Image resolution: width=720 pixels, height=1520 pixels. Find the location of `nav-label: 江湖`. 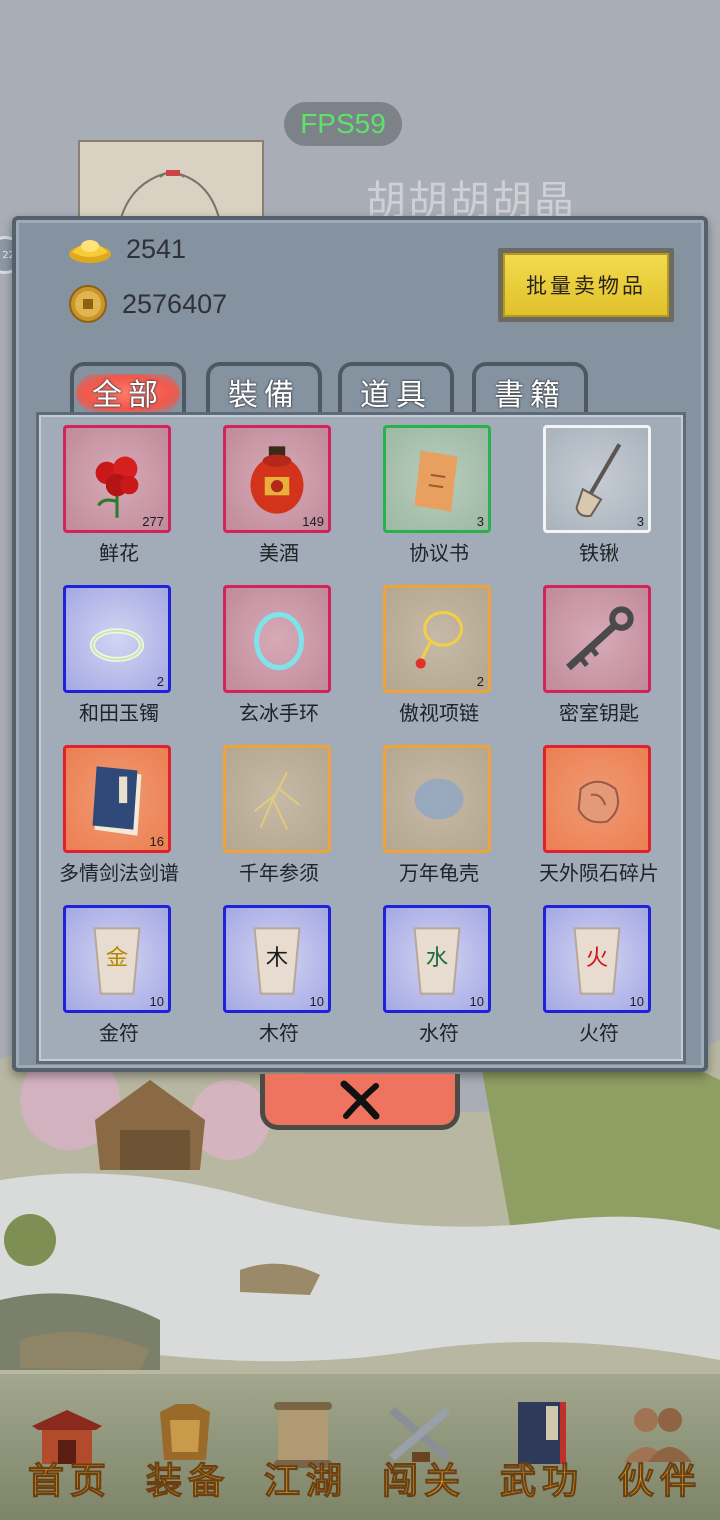

nav-label: 江湖 is located at coordinates (305, 1481).